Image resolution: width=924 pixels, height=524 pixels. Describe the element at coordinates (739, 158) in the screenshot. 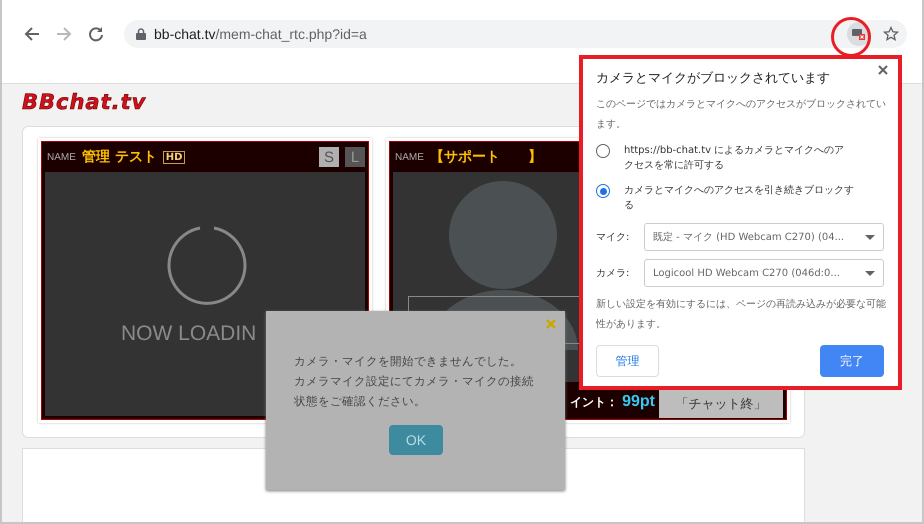

I see `option-label: https://bb-chat.tv によるカメラとマイクへのアクセスを常に許可する` at that location.